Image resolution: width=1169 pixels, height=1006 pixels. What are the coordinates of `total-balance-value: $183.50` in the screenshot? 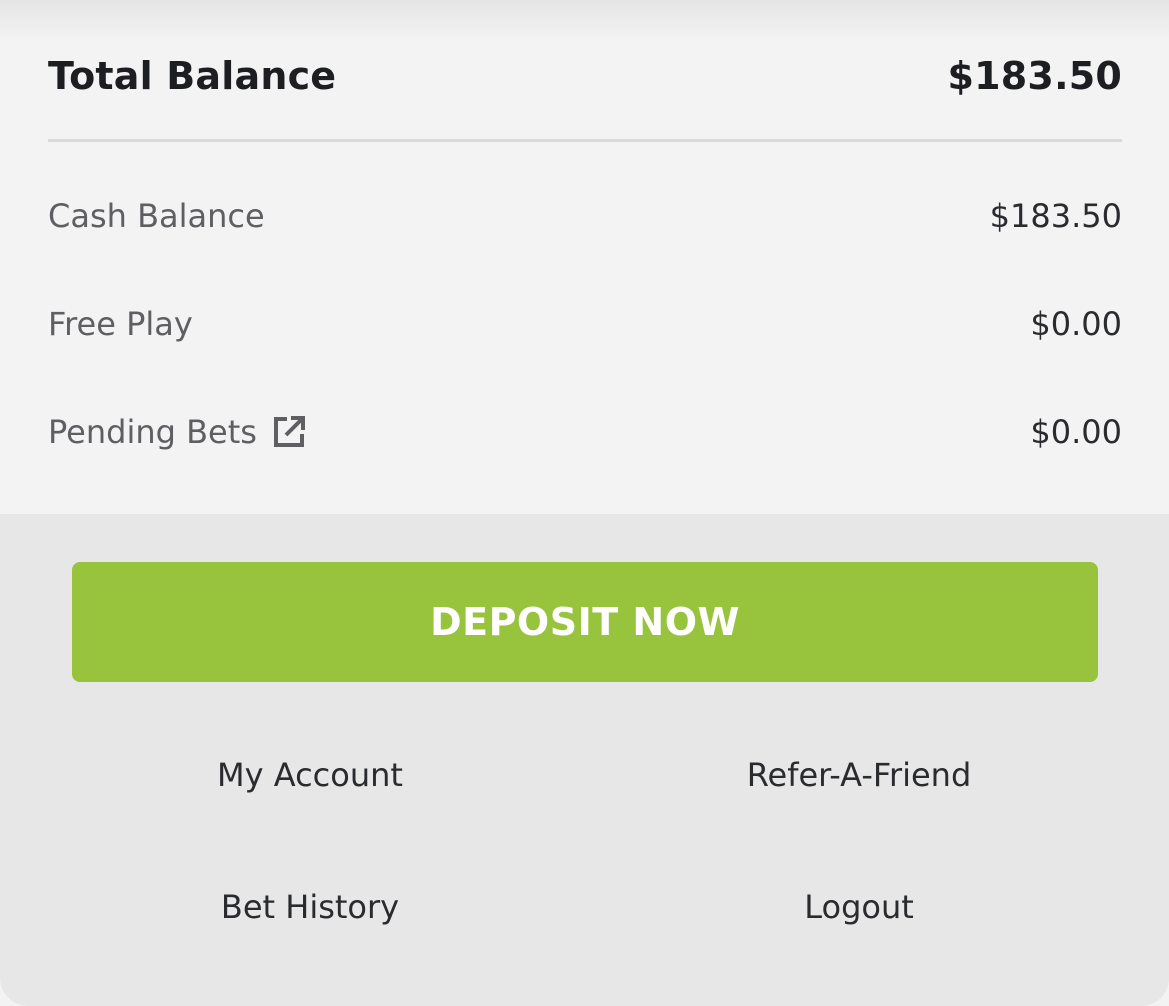 It's located at (1034, 76).